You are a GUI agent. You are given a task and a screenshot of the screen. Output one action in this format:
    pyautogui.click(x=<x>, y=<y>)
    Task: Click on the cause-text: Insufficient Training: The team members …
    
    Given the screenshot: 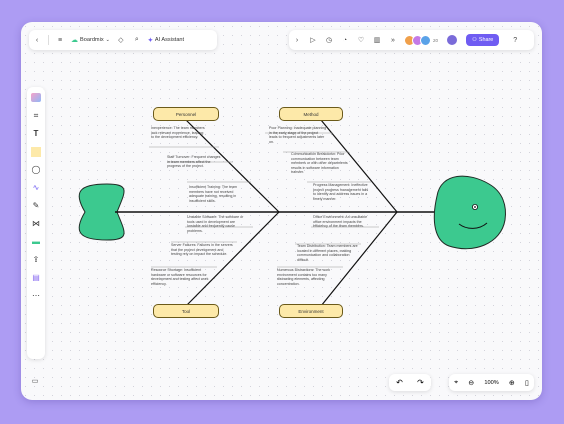 What is the action you would take?
    pyautogui.click(x=218, y=194)
    